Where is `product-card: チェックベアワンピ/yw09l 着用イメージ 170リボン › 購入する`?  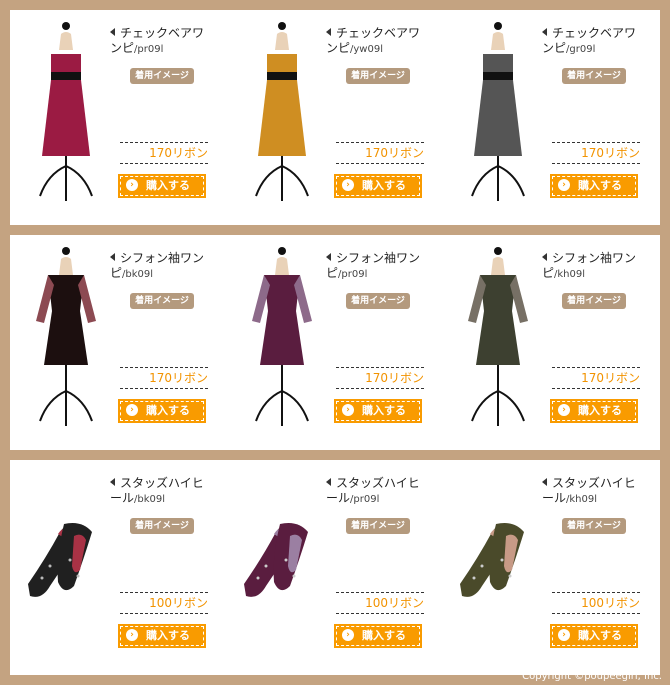
product-card: チェックベアワンピ/yw09l 着用イメージ 170リボン › 購入する is located at coordinates (334, 117).